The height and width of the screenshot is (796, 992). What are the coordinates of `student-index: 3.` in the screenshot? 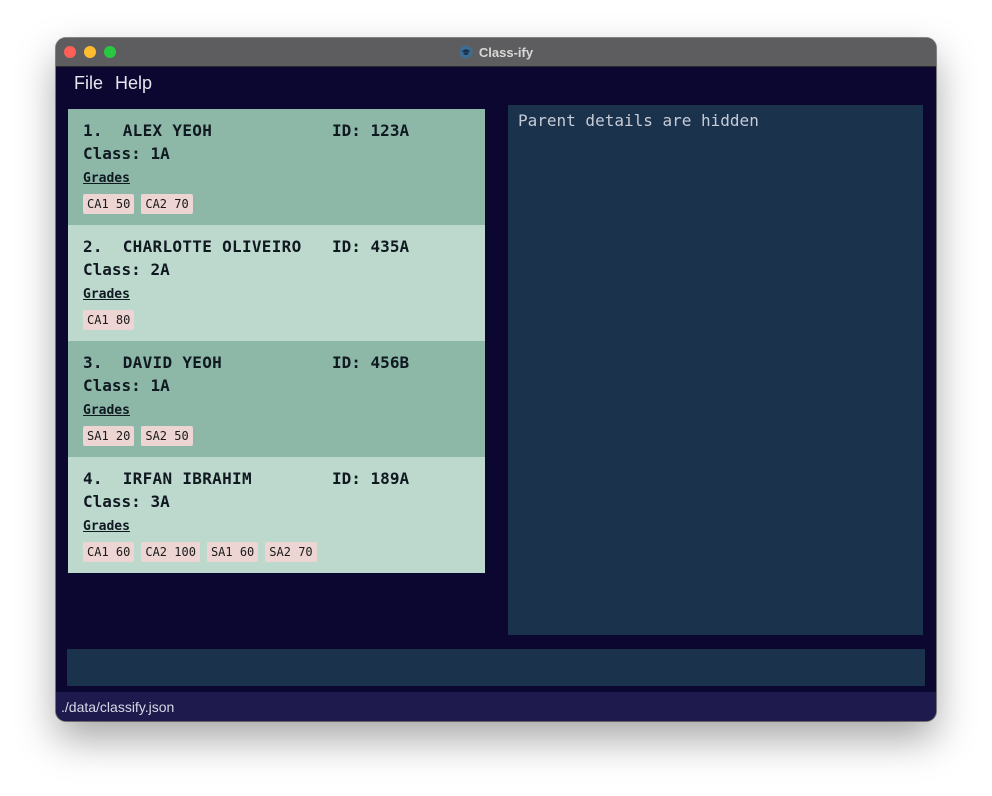 It's located at (93, 362).